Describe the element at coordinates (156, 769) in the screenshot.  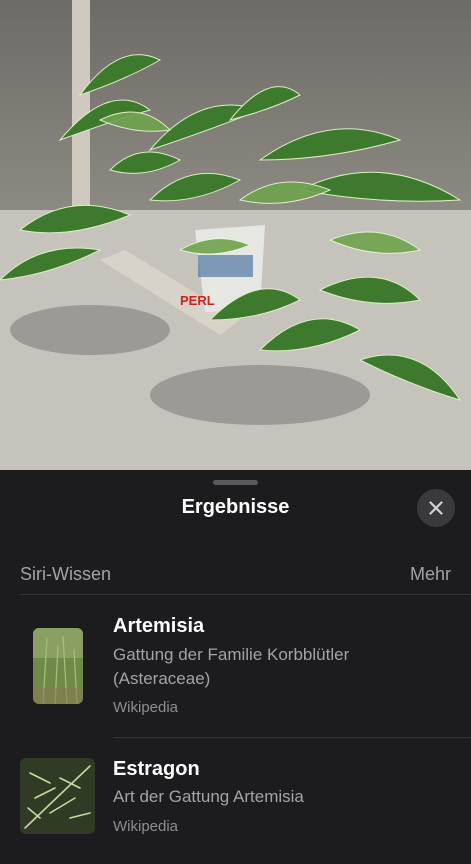
I see `result-title: Estragon` at that location.